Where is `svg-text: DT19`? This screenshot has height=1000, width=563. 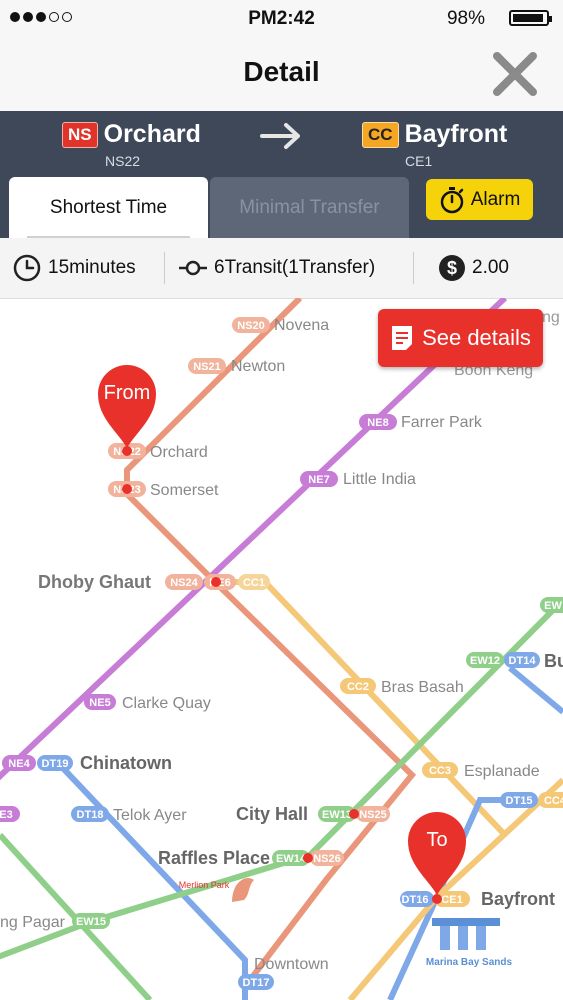 svg-text: DT19 is located at coordinates (55, 764).